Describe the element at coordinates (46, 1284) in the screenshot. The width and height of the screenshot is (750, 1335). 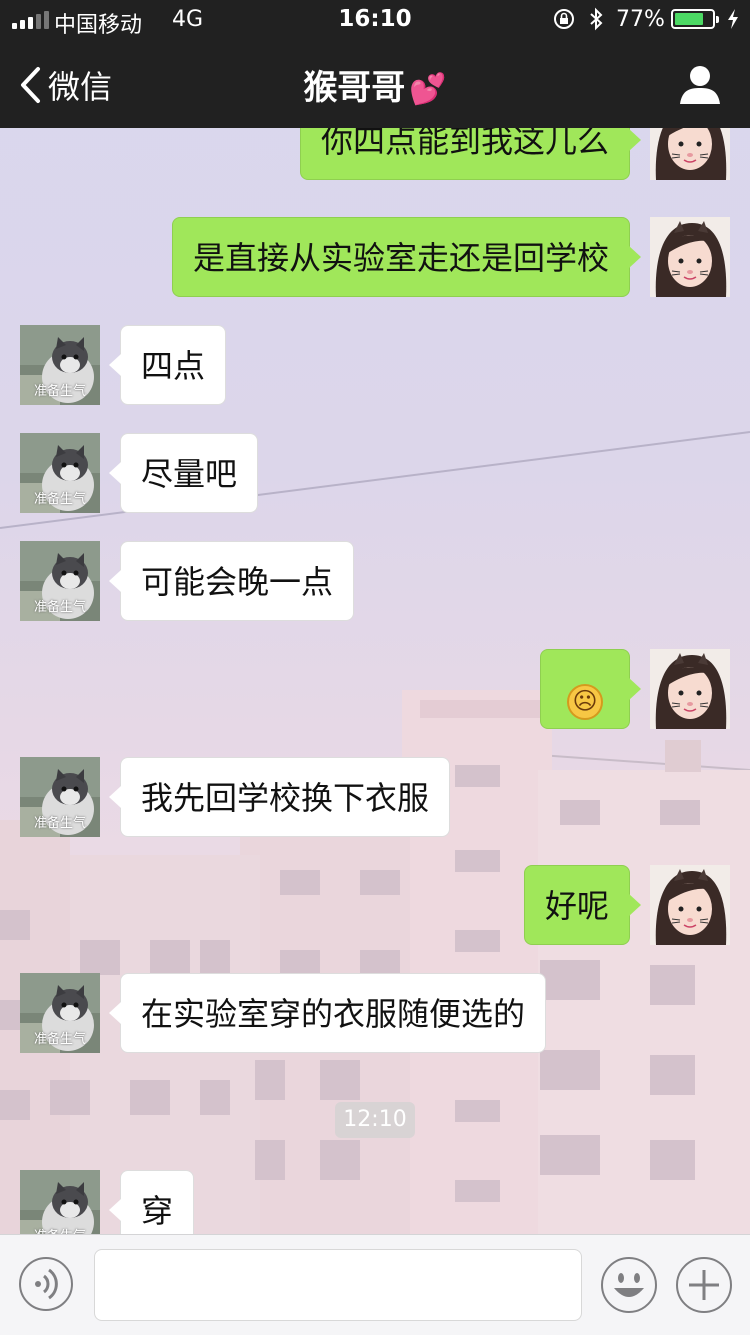
I see `voice-icon` at that location.